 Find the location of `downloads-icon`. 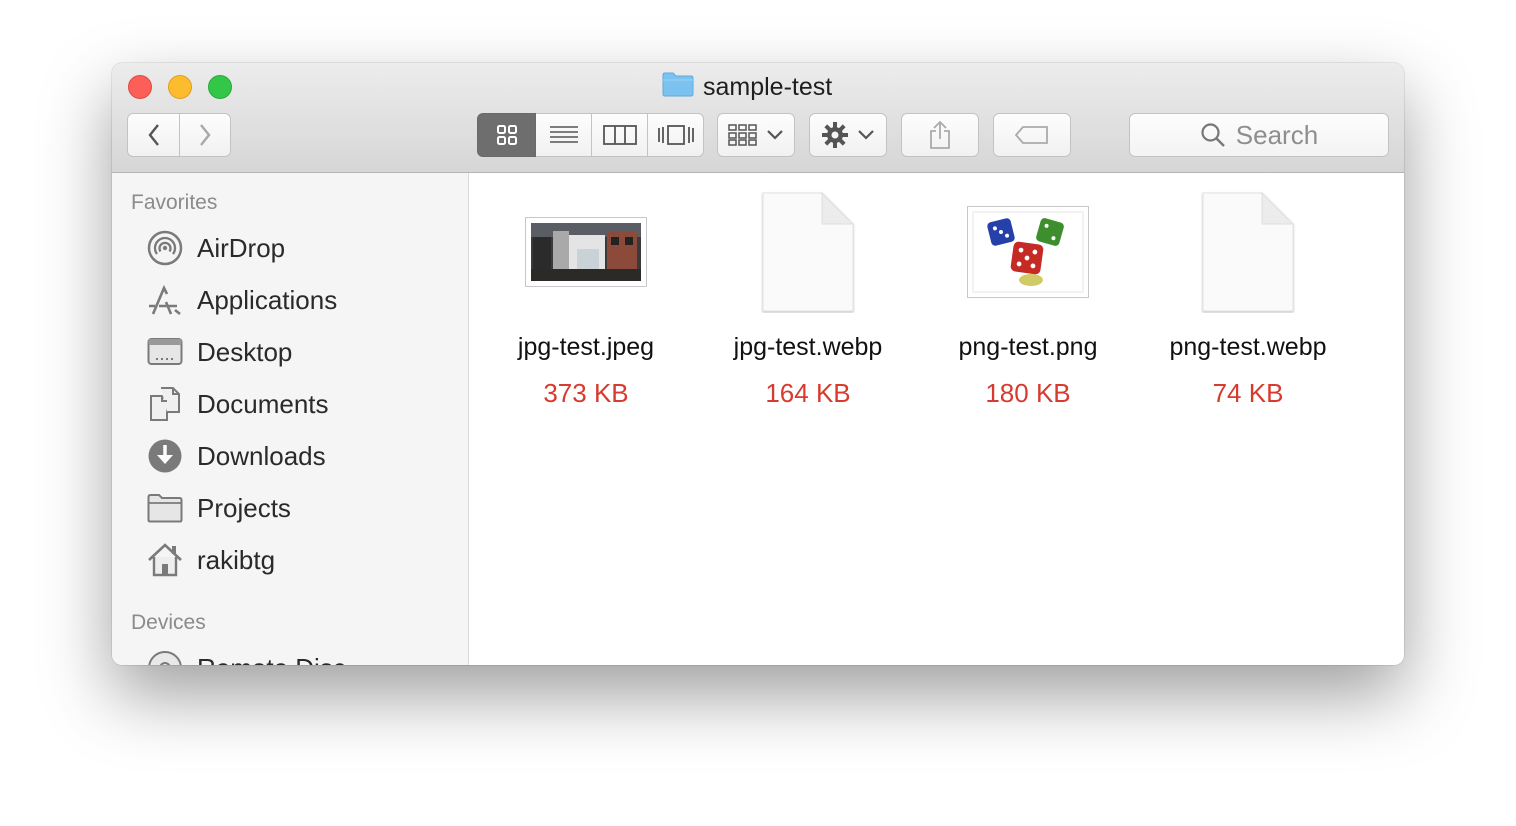

downloads-icon is located at coordinates (165, 456).